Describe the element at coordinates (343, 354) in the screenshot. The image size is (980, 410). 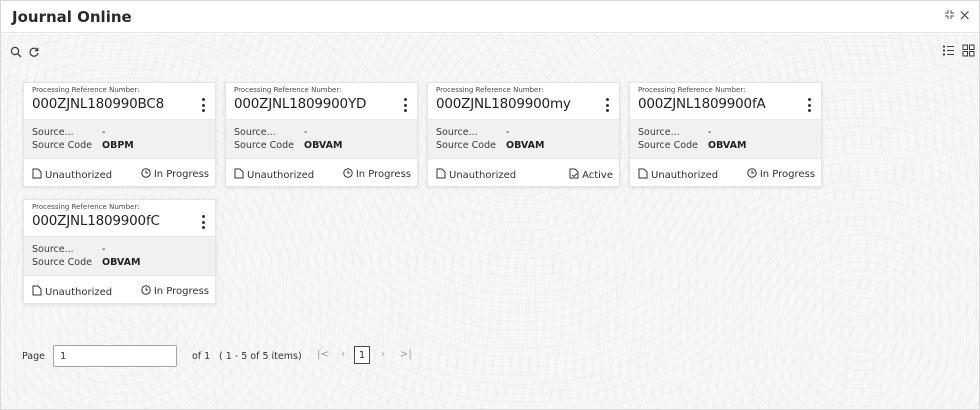
I see `previous-page-button: ‹` at that location.